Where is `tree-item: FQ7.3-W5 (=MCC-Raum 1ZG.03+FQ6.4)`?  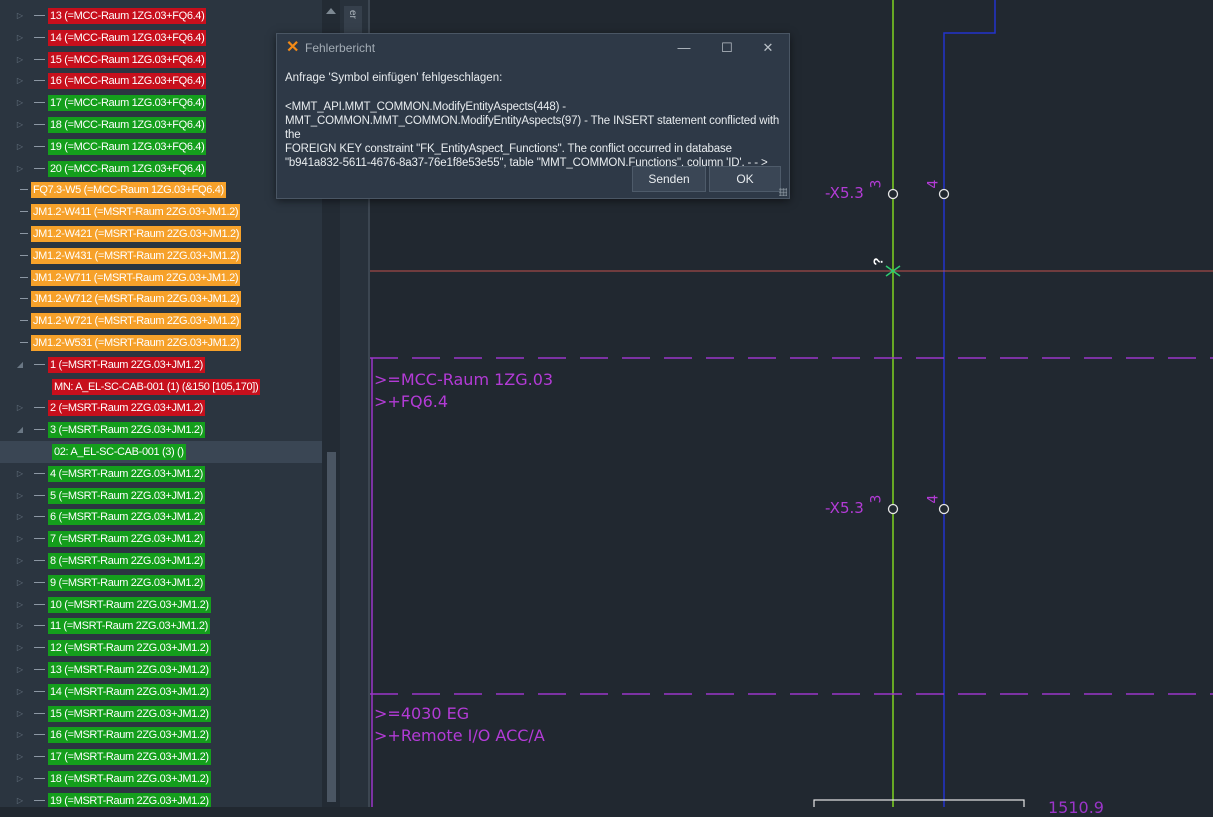 tree-item: FQ7.3-W5 (=MCC-Raum 1ZG.03+FQ6.4) is located at coordinates (161, 190).